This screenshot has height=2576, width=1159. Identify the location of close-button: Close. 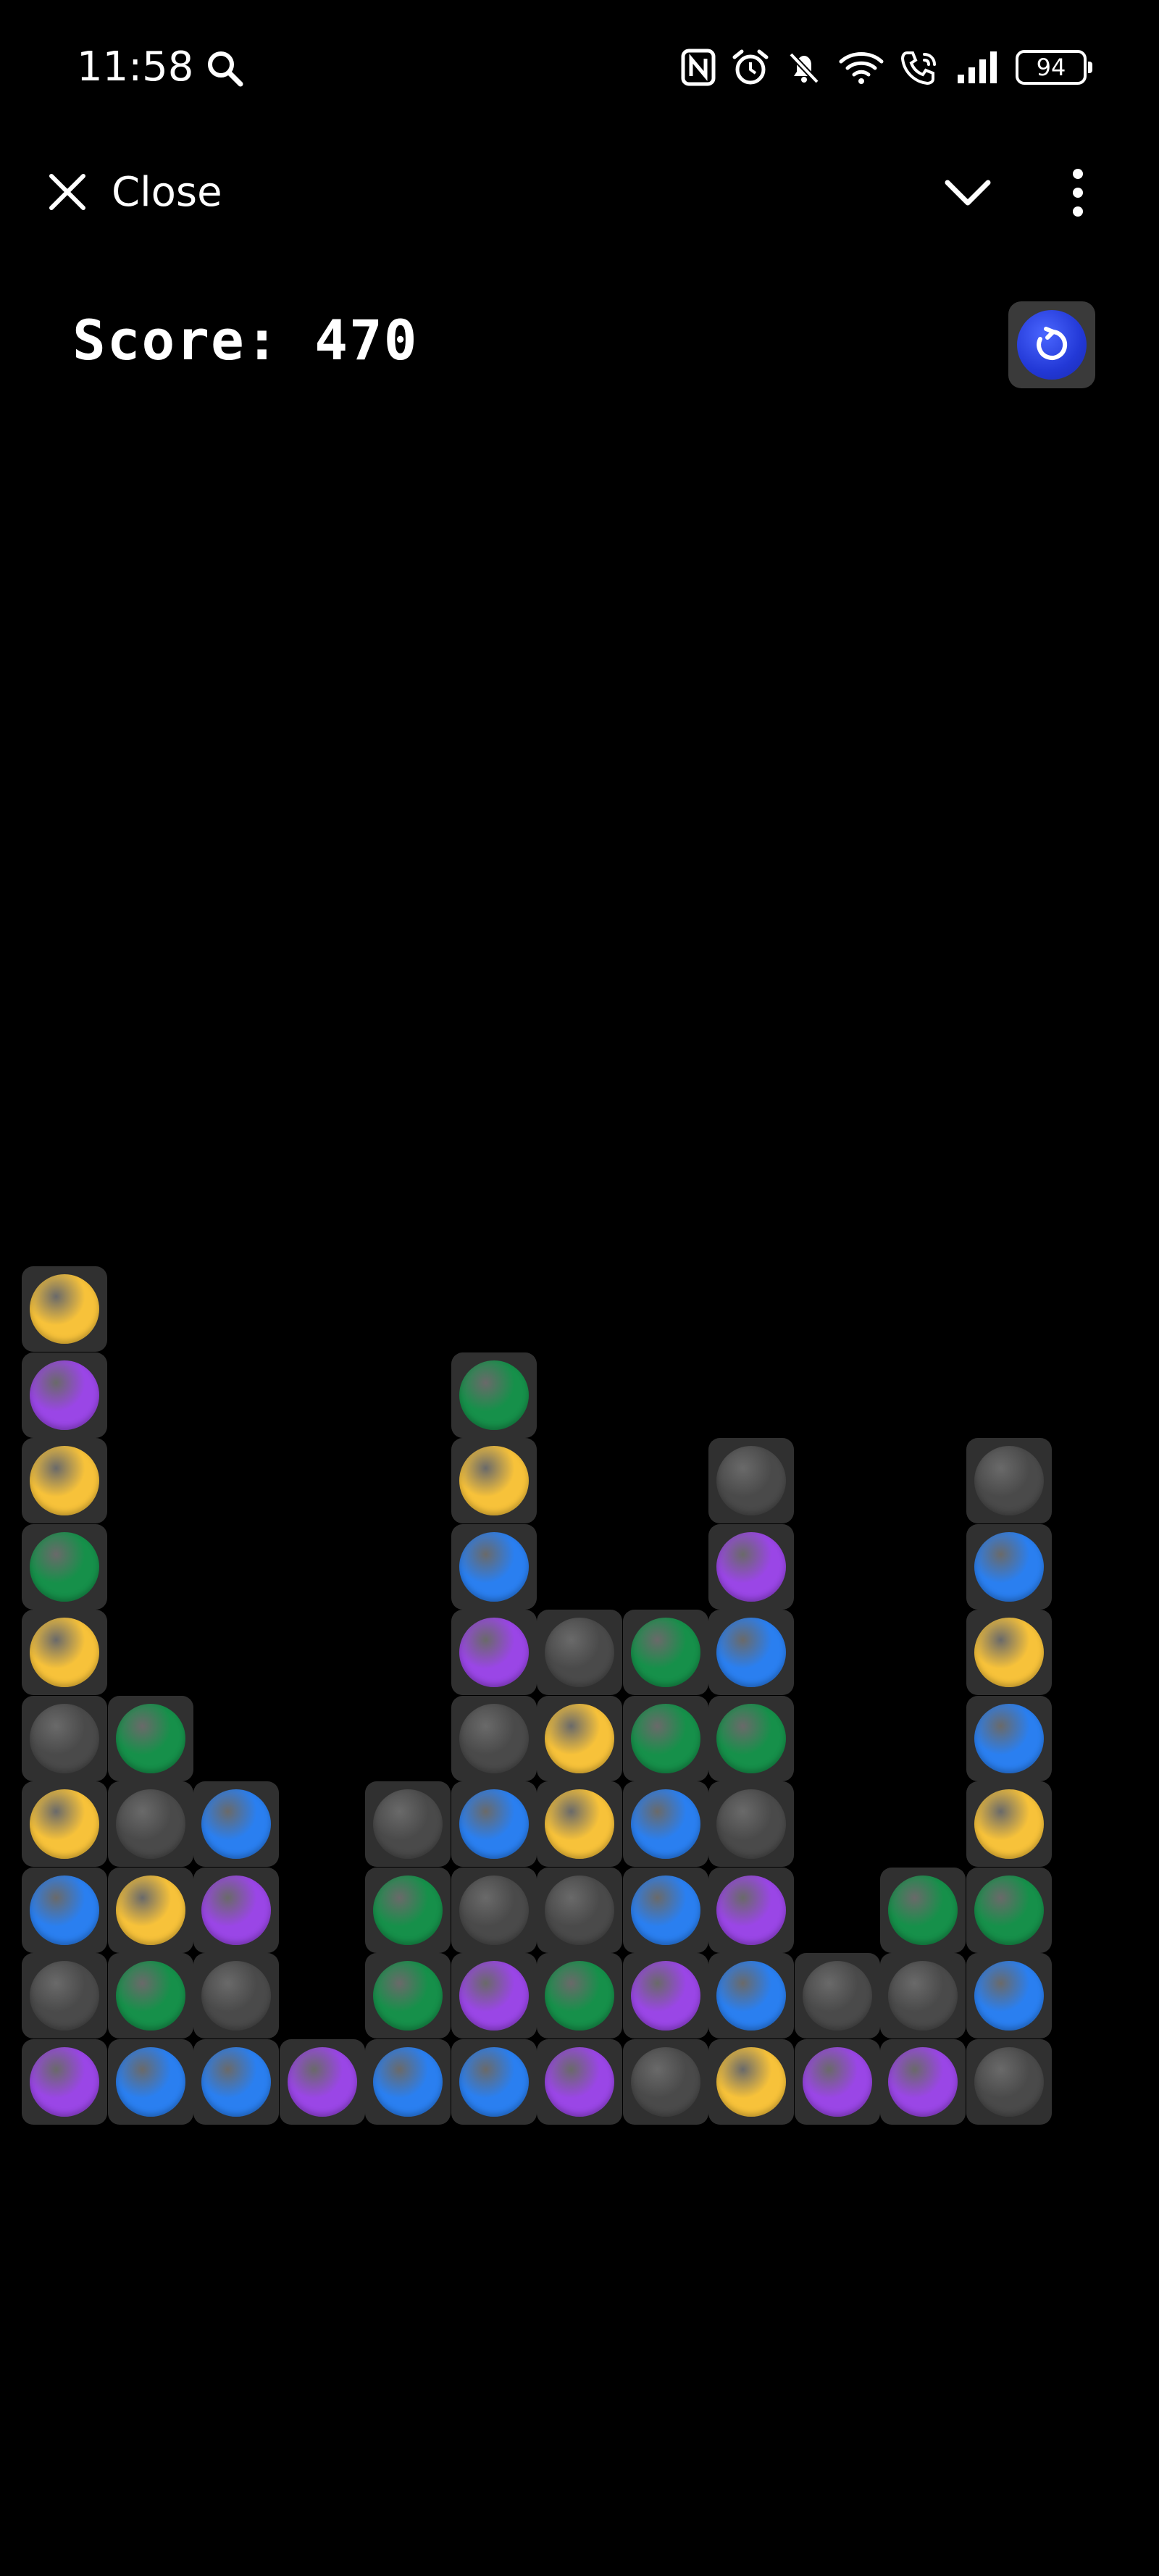
(135, 192).